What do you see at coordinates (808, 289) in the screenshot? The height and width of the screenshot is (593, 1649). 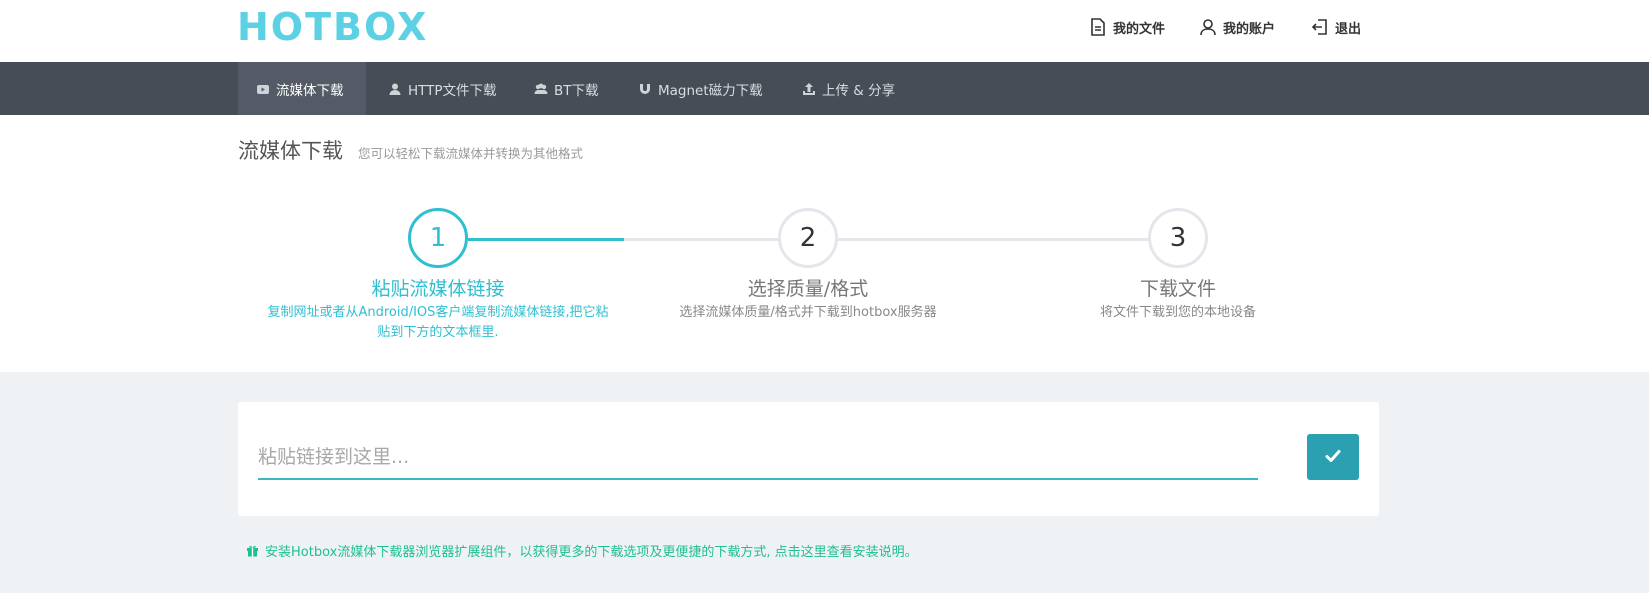 I see `step-2-title: 选择质量/格式` at bounding box center [808, 289].